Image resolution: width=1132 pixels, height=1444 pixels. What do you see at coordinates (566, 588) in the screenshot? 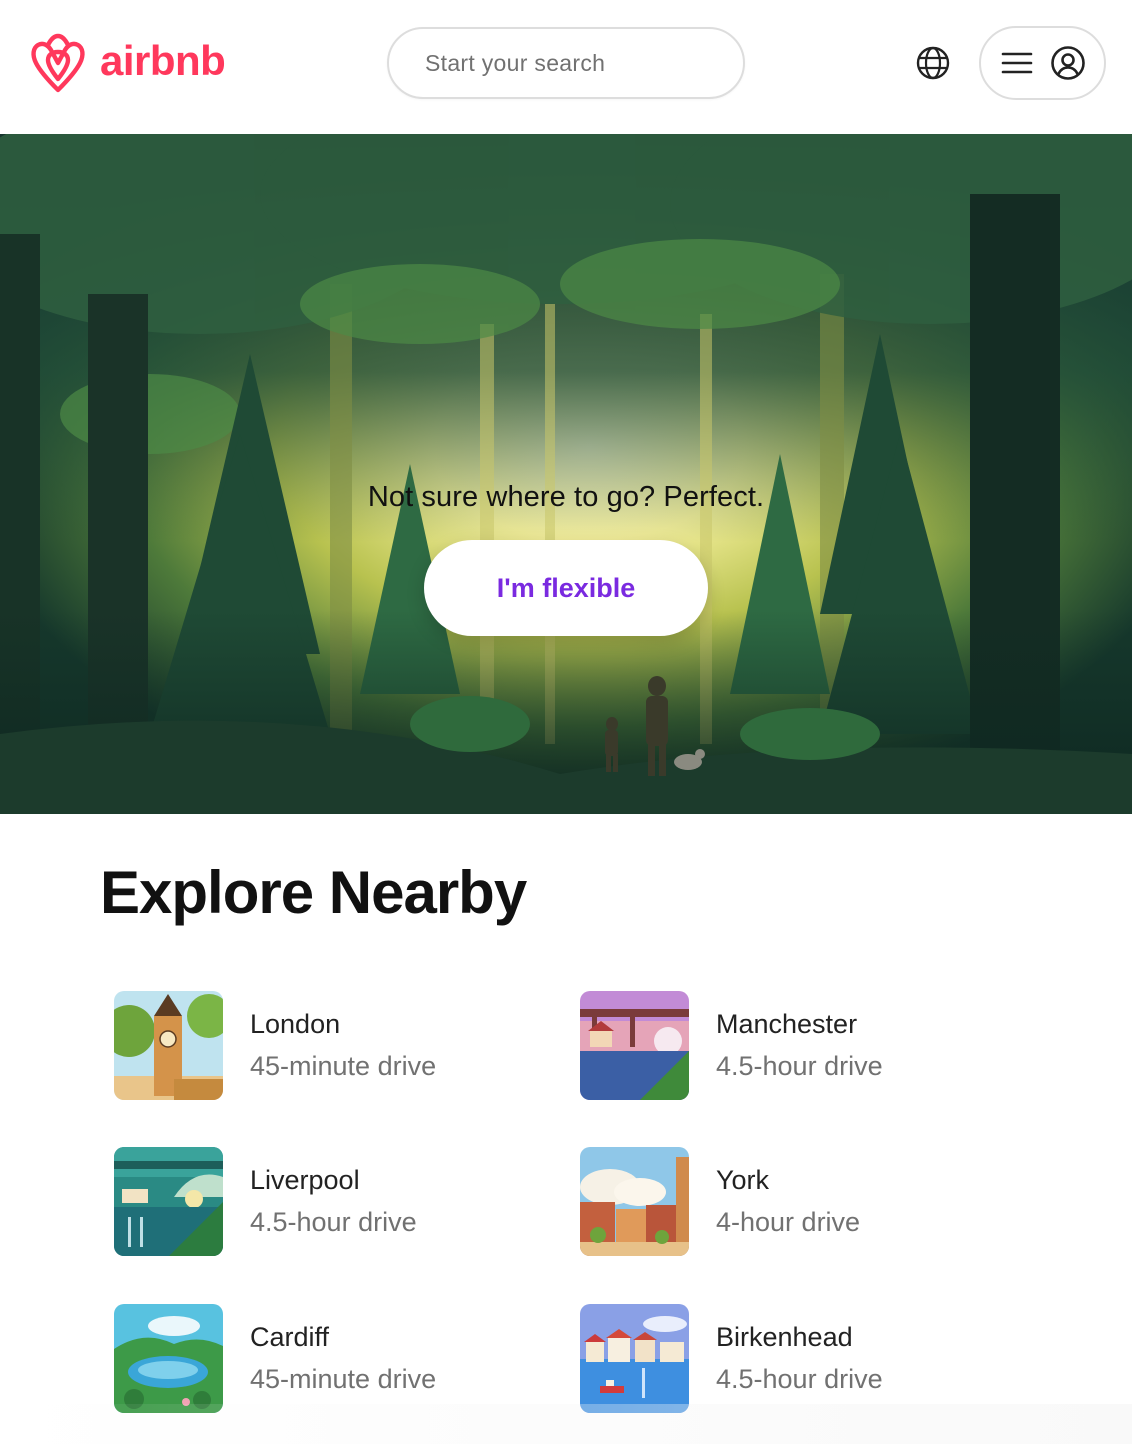
I see `im-flexible-button: I'm flexible` at bounding box center [566, 588].